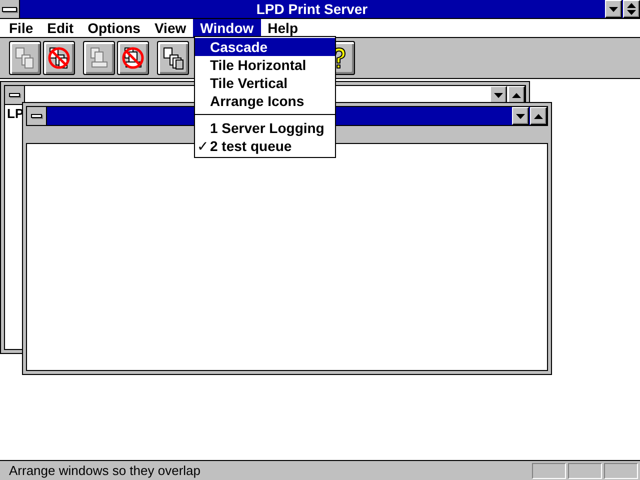 The width and height of the screenshot is (640, 480). What do you see at coordinates (170, 28) in the screenshot?
I see `menu-item: View` at bounding box center [170, 28].